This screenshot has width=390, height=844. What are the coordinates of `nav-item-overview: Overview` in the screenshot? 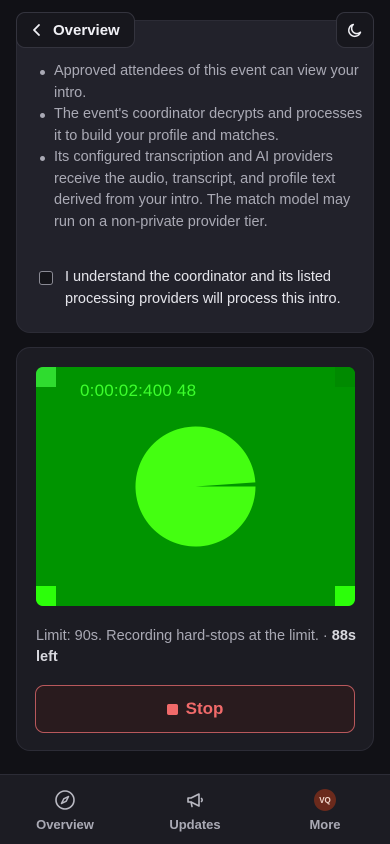 It's located at (65, 803).